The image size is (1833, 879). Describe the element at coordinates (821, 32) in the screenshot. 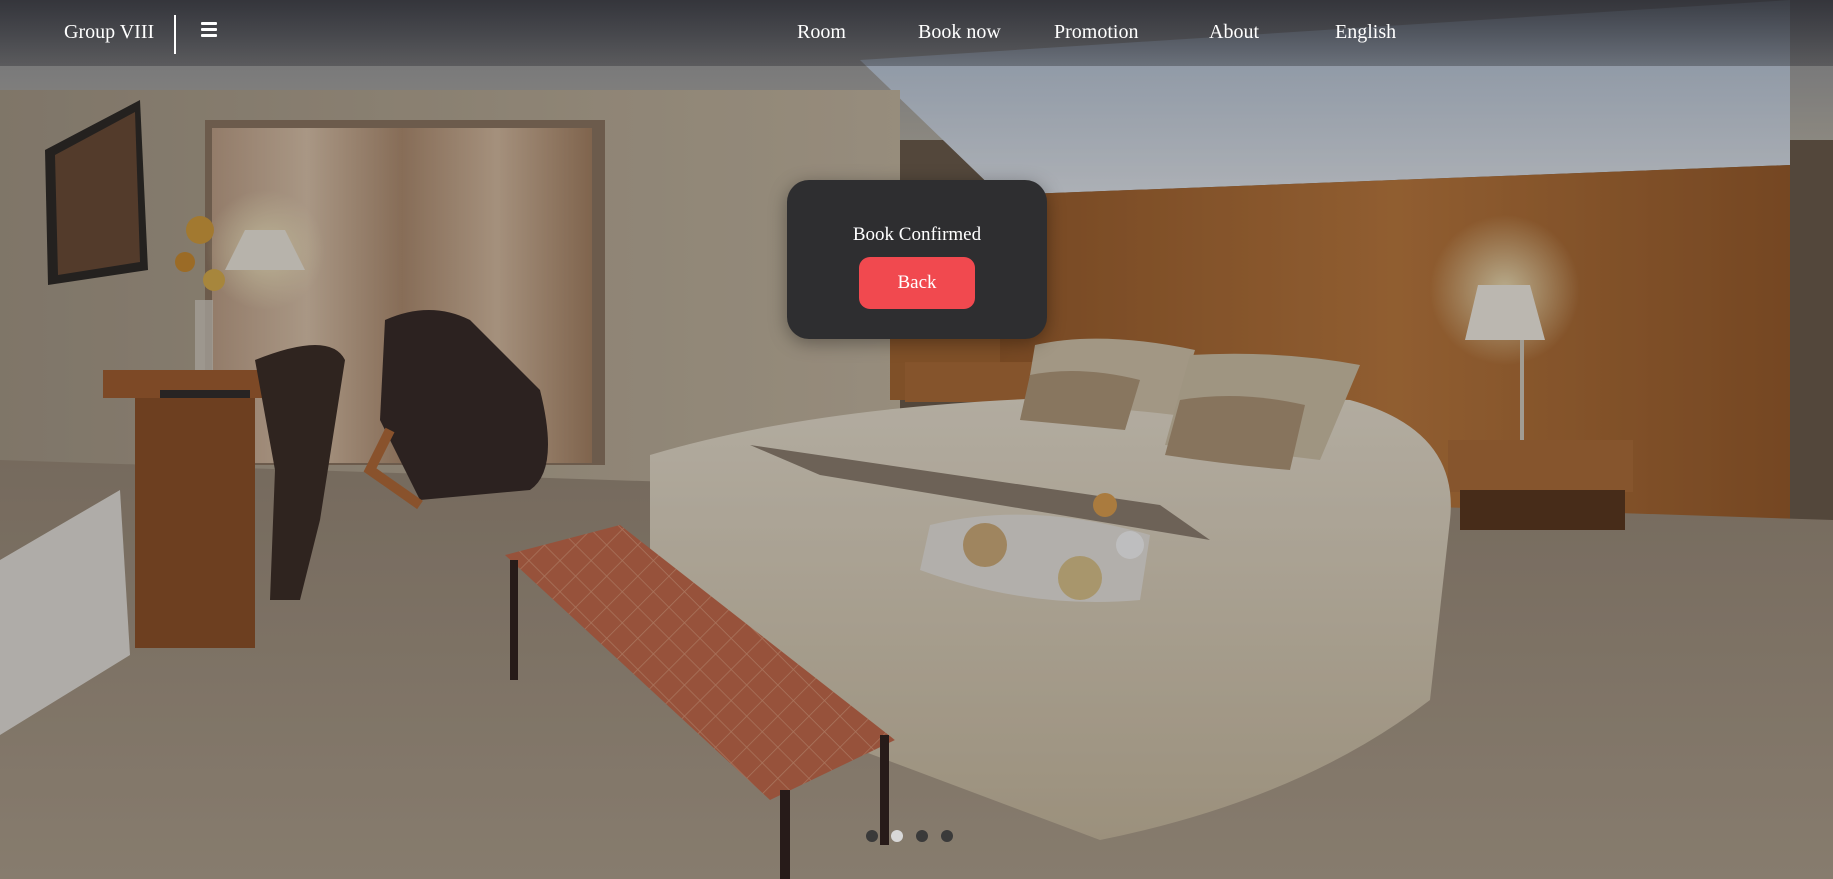

I see `nav-link-room: Room` at that location.